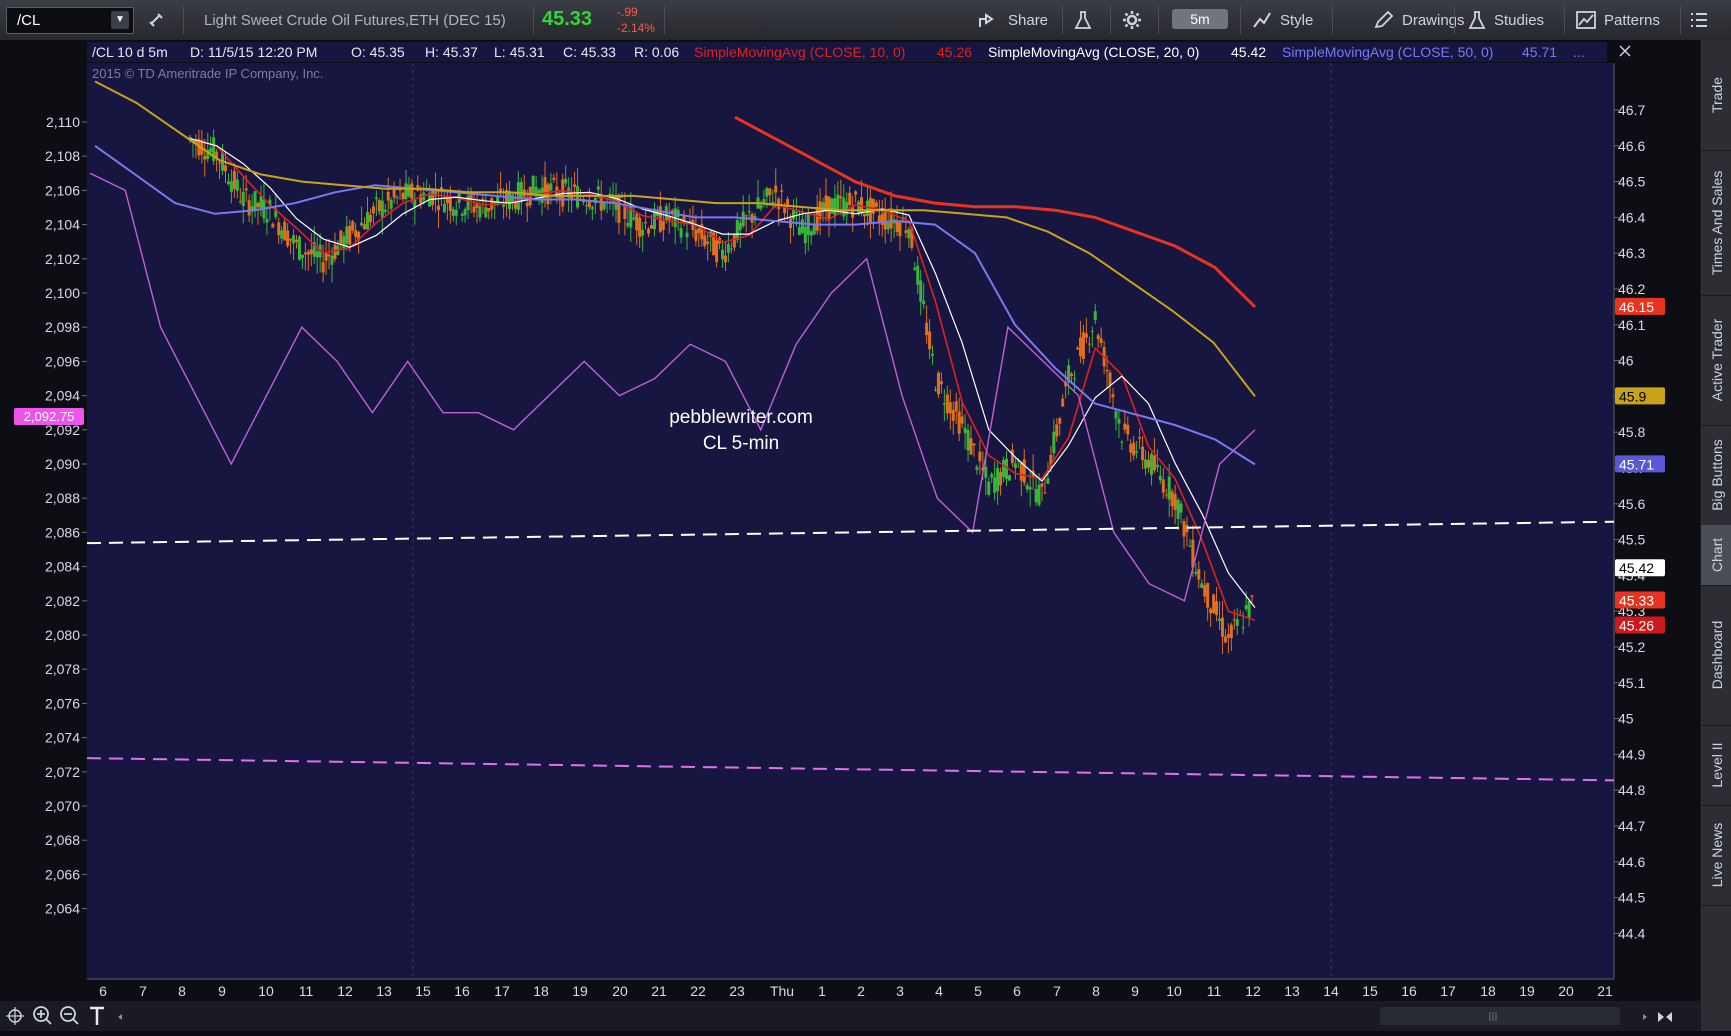  Describe the element at coordinates (502, 991) in the screenshot. I see `time-axis-label: 17` at that location.